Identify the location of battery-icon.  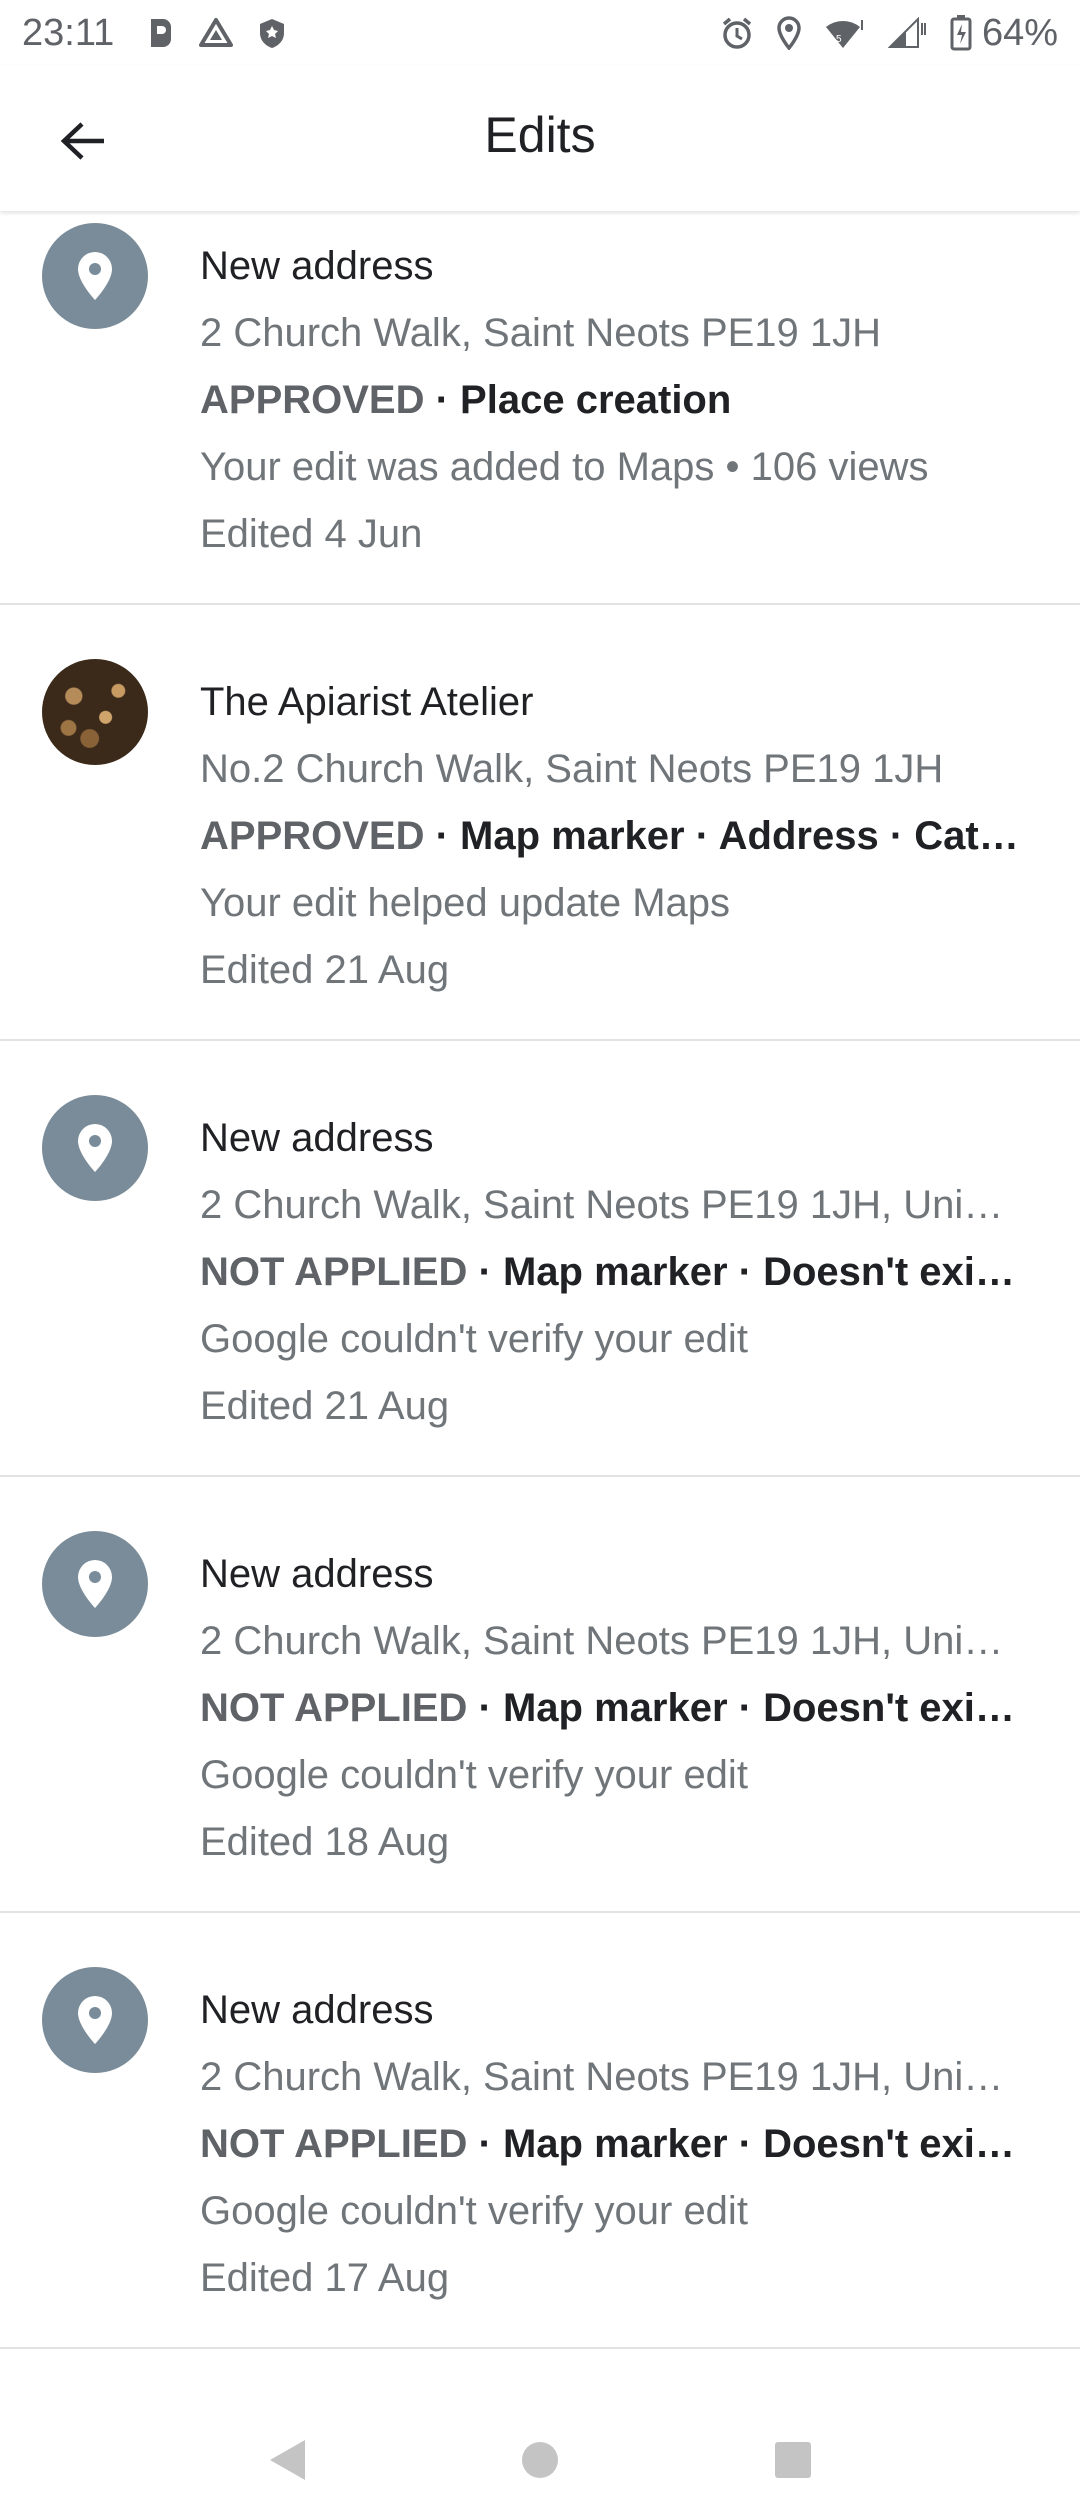
(961, 33).